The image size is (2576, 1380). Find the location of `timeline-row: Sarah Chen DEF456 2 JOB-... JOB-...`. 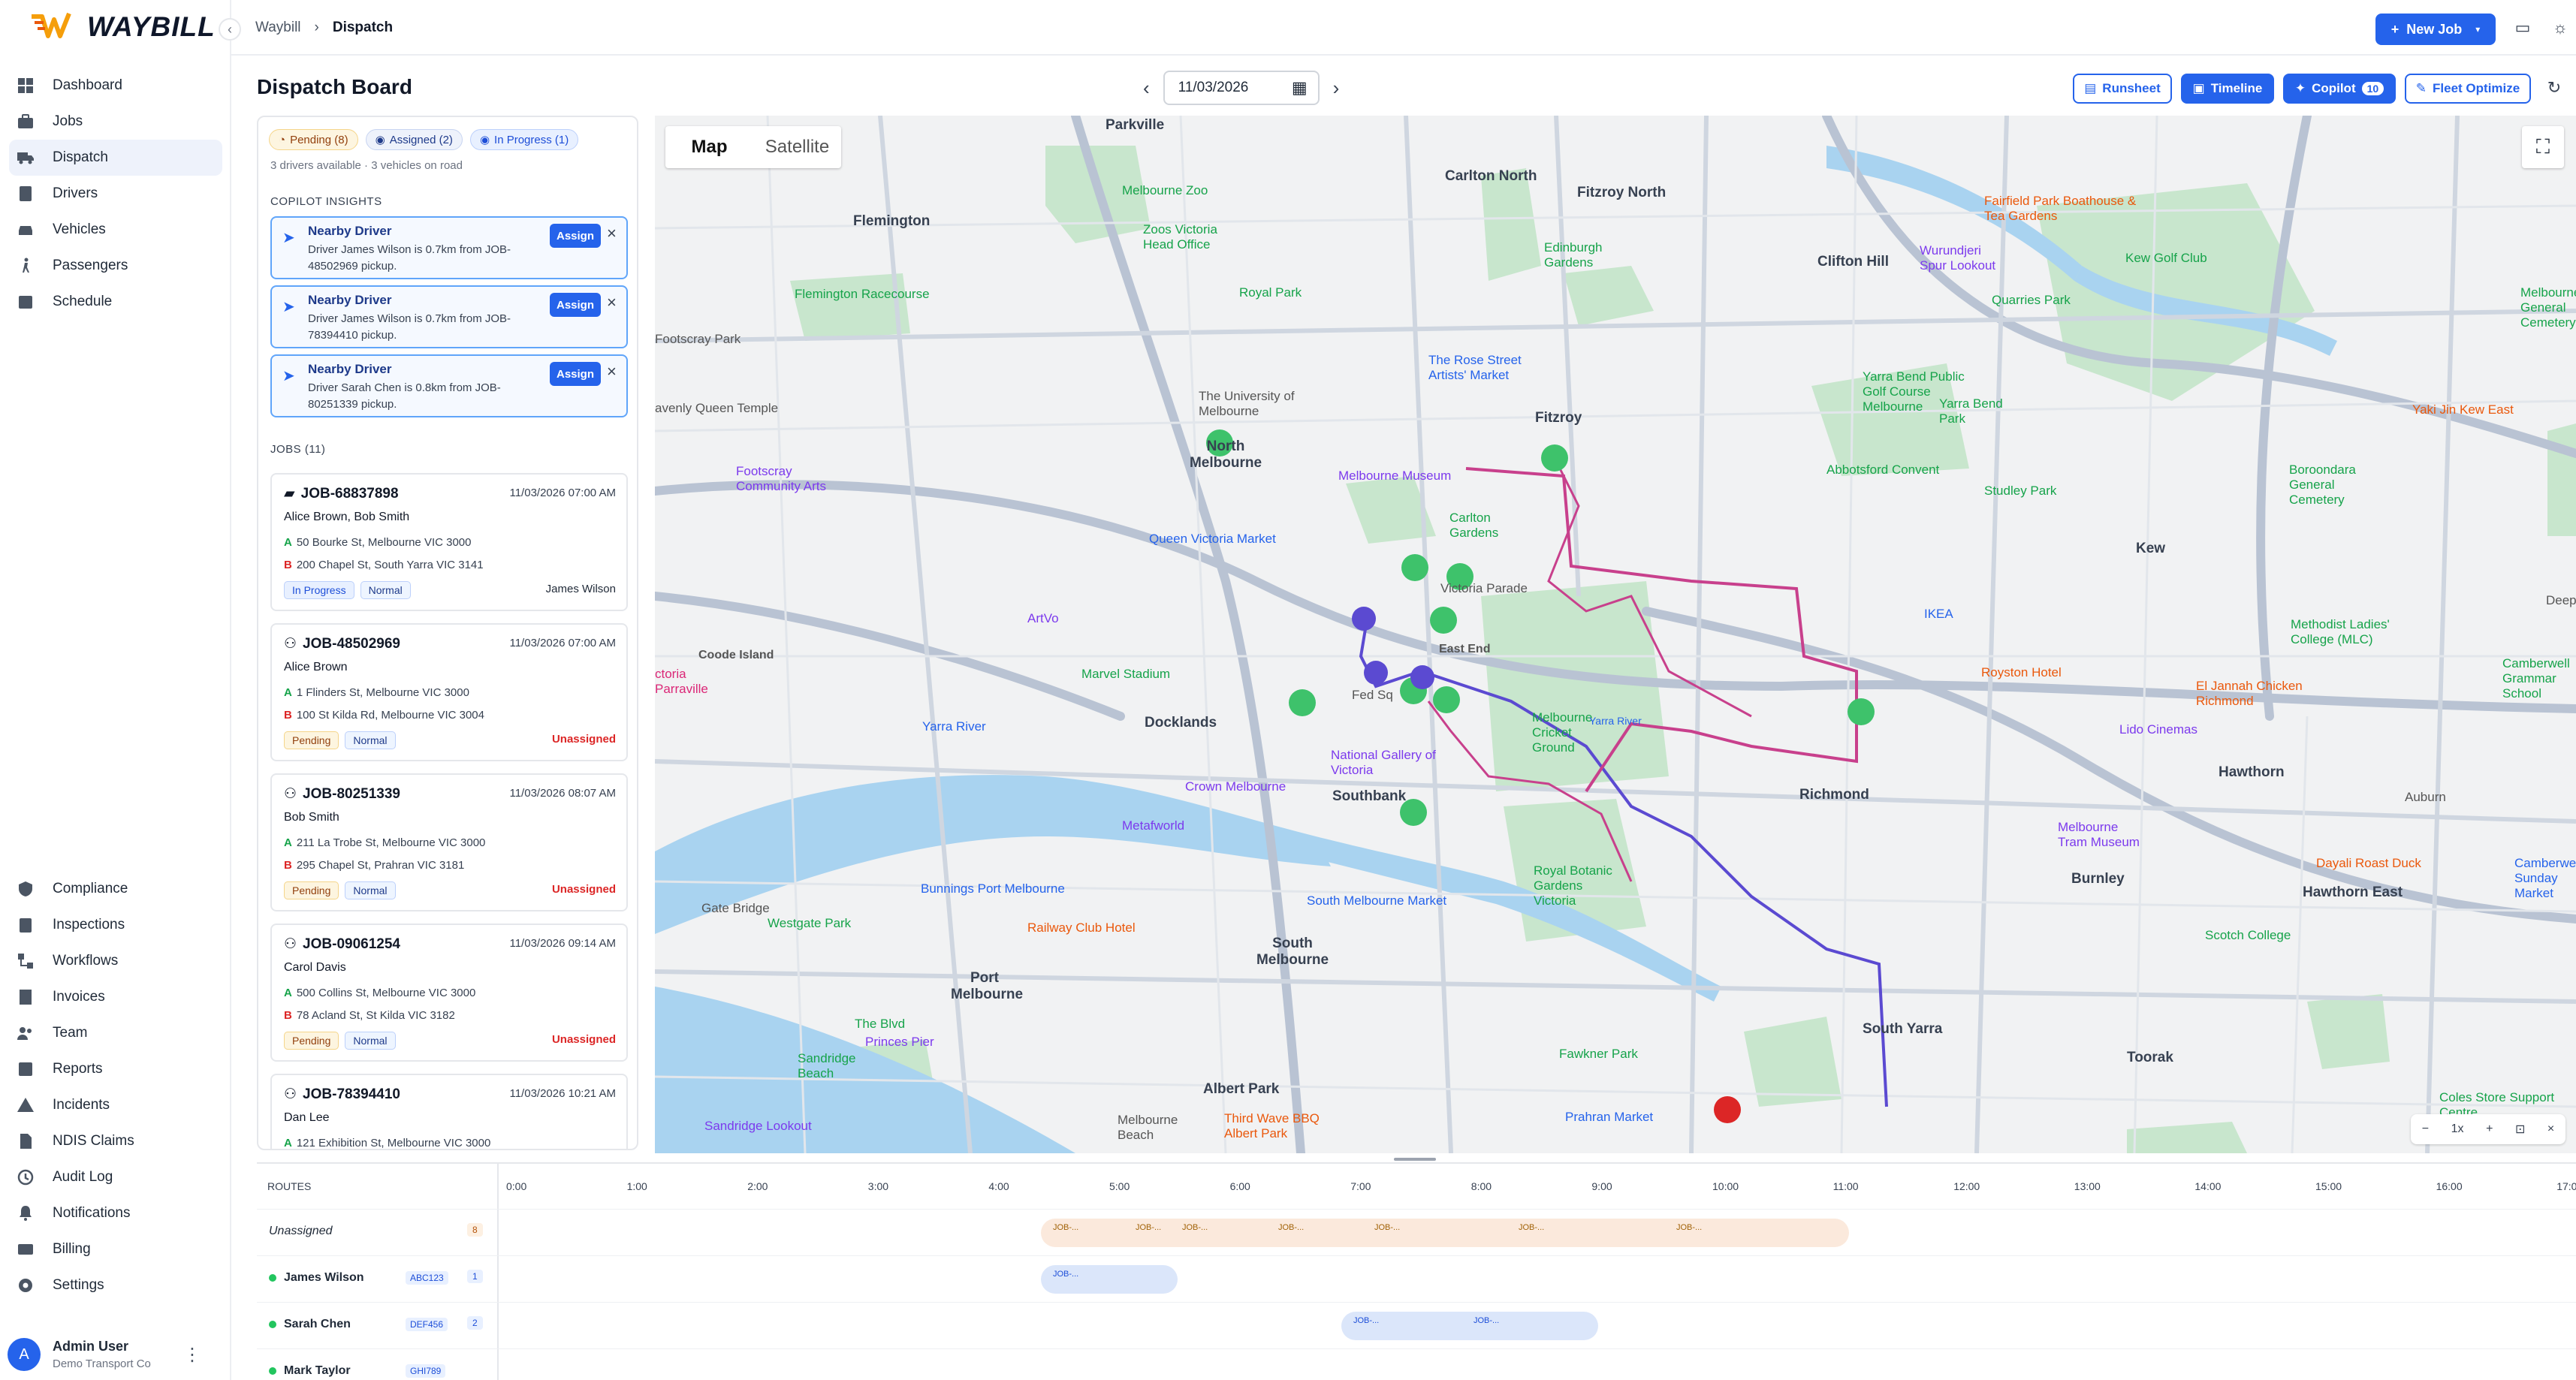

timeline-row: Sarah Chen DEF456 2 JOB-... JOB-... is located at coordinates (1416, 1325).